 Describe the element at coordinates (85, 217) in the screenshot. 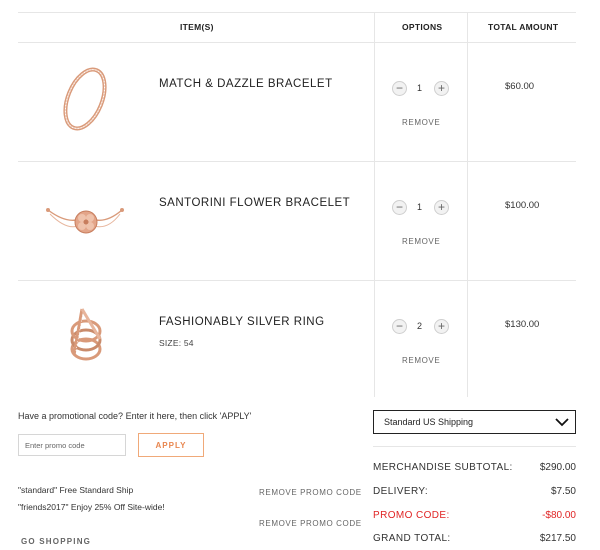

I see `flower-bracelet-image` at that location.